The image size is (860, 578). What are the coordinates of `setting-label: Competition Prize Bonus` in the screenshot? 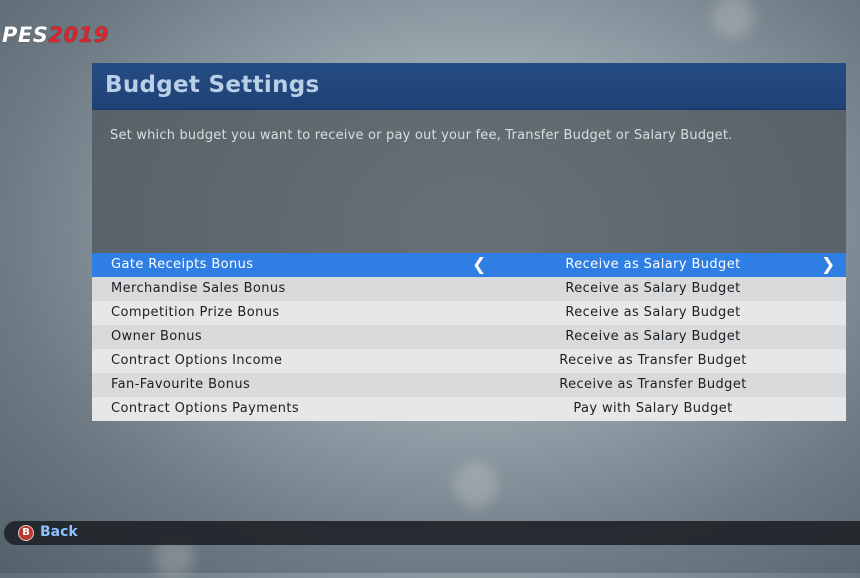 It's located at (195, 312).